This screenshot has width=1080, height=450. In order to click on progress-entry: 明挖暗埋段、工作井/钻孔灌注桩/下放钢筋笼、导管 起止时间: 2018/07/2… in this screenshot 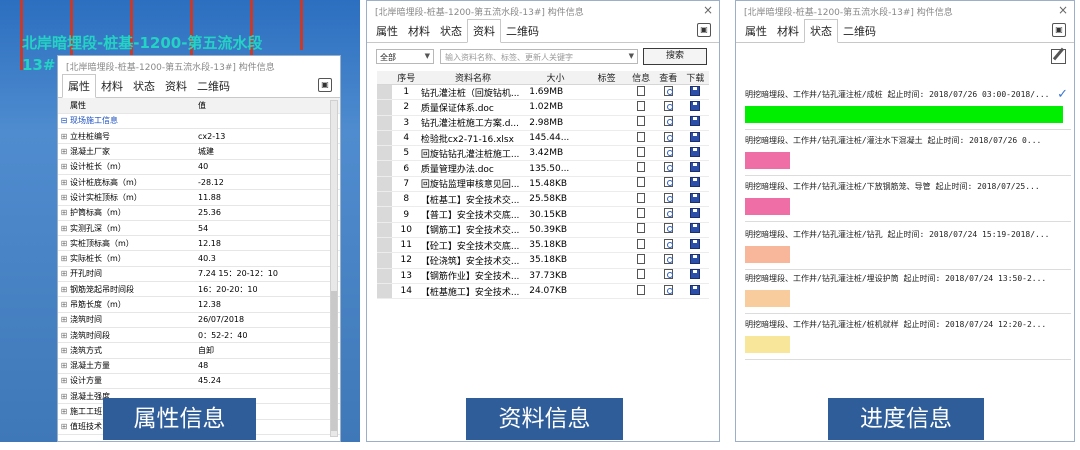, I will do `click(908, 201)`.